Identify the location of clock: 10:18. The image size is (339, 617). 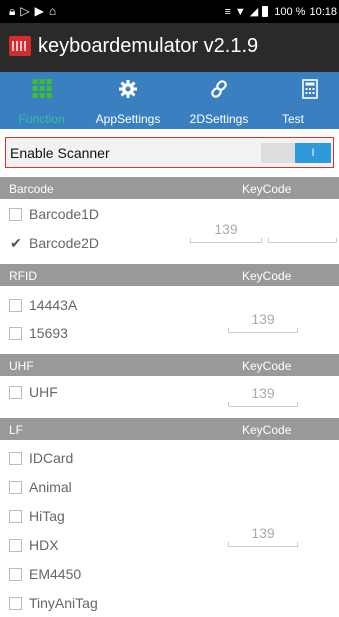
(323, 11).